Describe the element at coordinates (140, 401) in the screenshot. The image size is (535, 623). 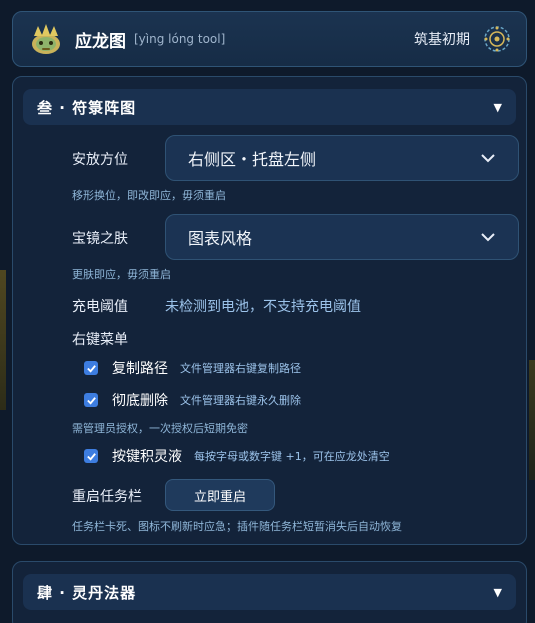
I see `delete-label: 彻底删除` at that location.